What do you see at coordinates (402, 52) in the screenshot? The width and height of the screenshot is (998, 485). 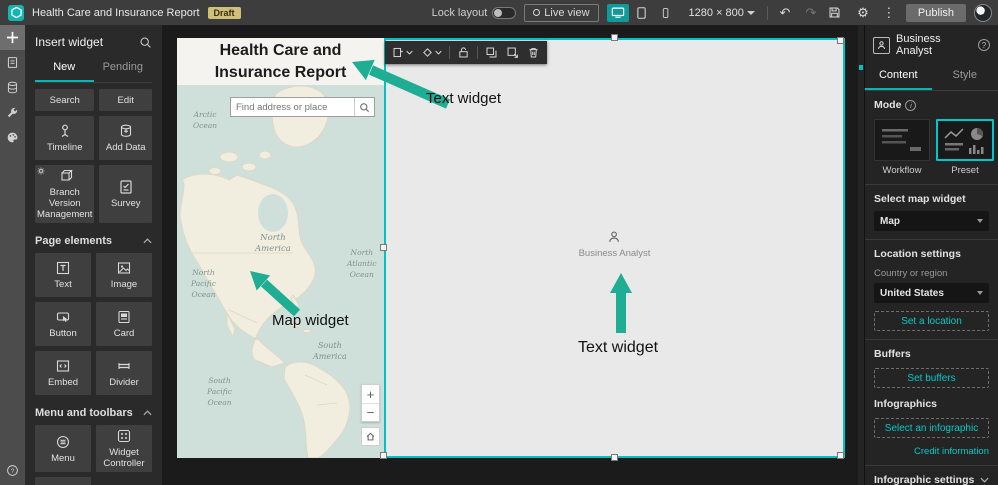 I see `add-to-pending-button` at bounding box center [402, 52].